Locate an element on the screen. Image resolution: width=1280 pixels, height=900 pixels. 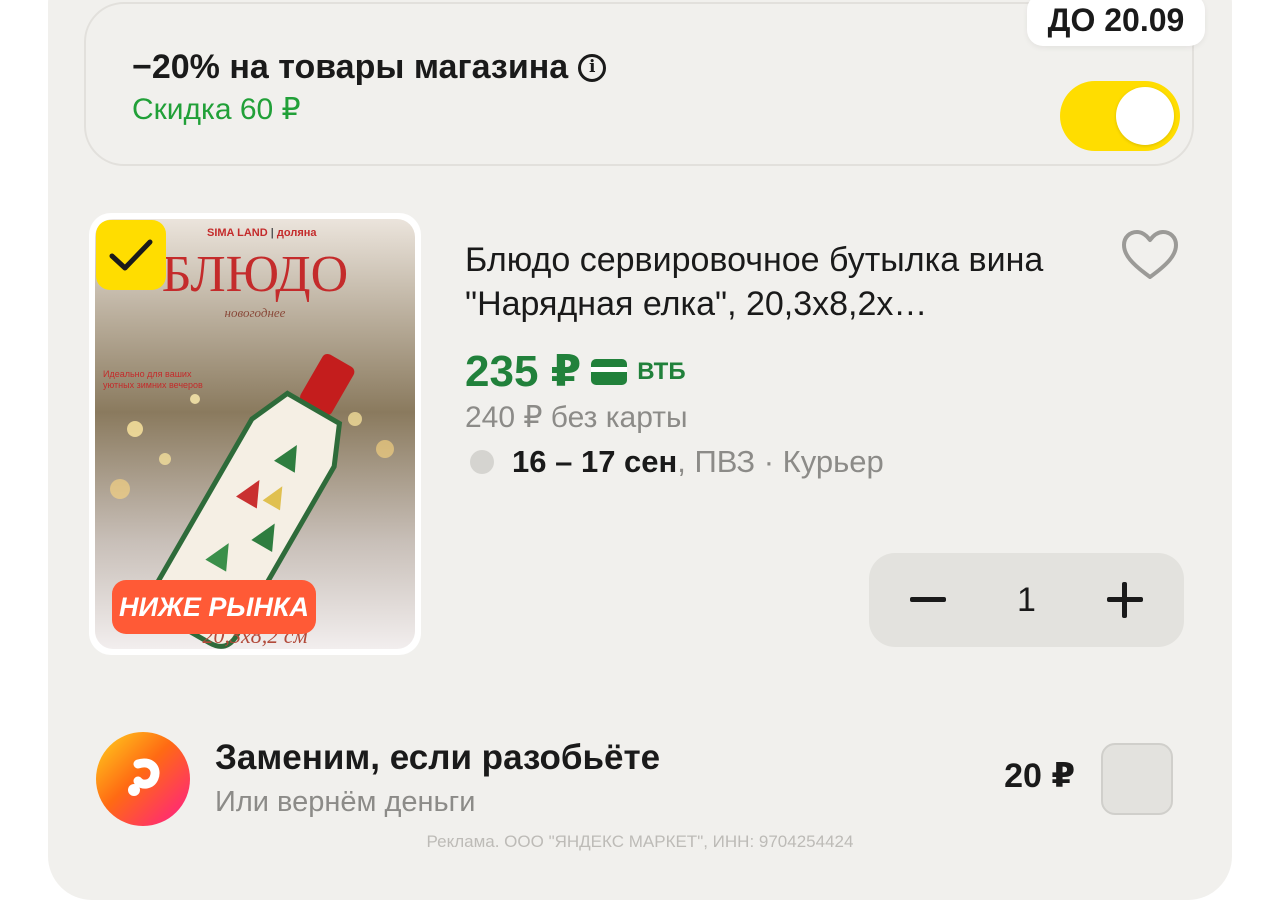
price-with-card: 235 ₽ ВТБ is located at coordinates (575, 371).